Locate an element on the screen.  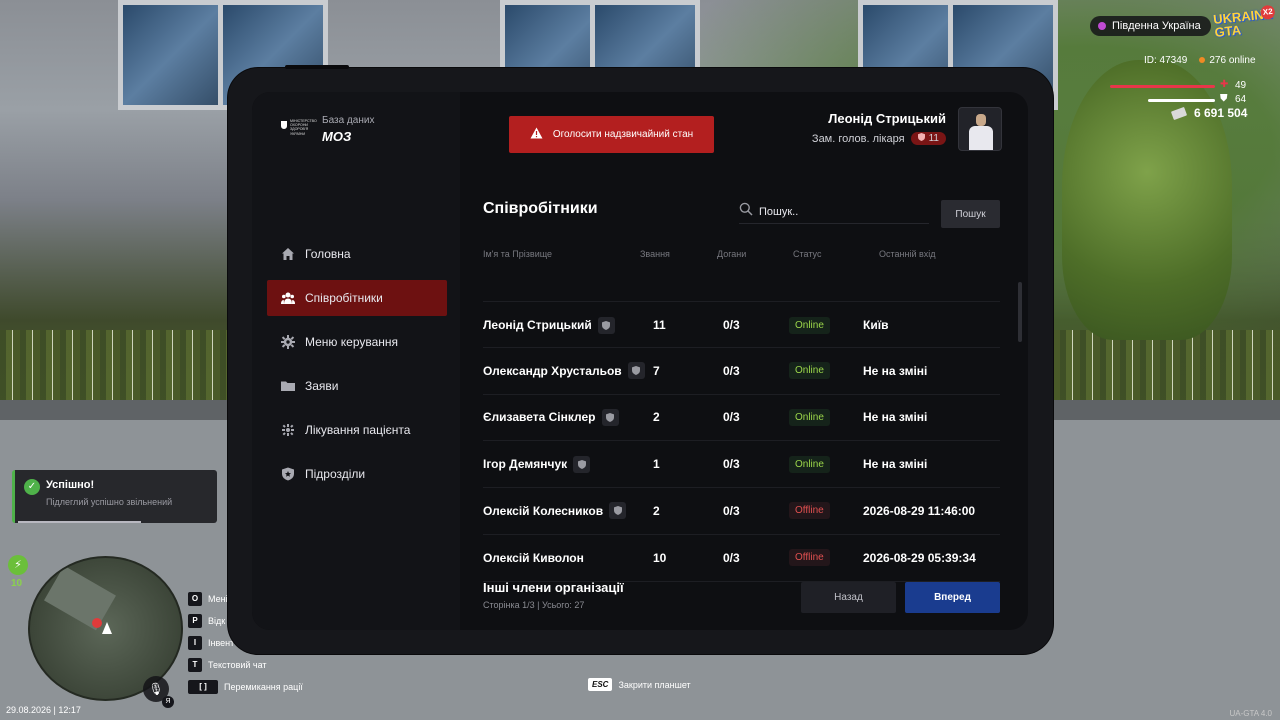
keybind-label: Інвент is located at coordinates (221, 643).